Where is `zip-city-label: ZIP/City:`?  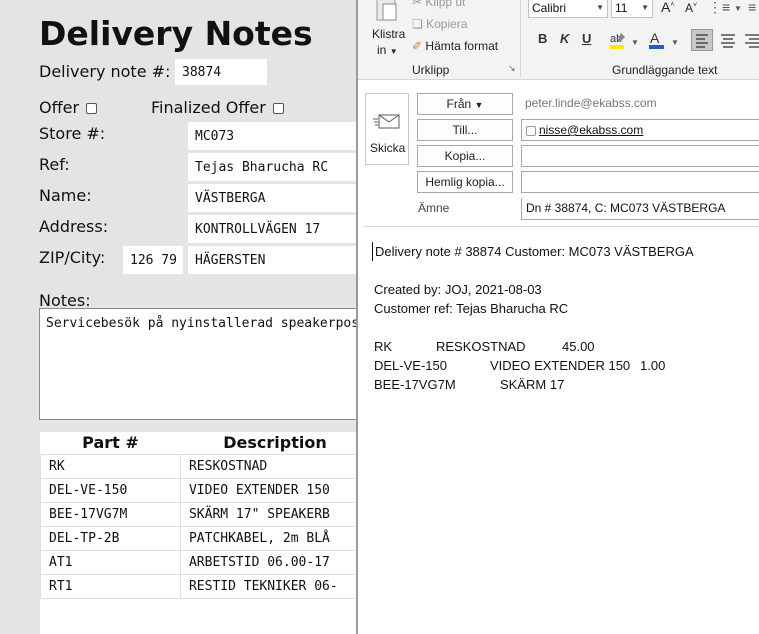
zip-city-label: ZIP/City: is located at coordinates (72, 257).